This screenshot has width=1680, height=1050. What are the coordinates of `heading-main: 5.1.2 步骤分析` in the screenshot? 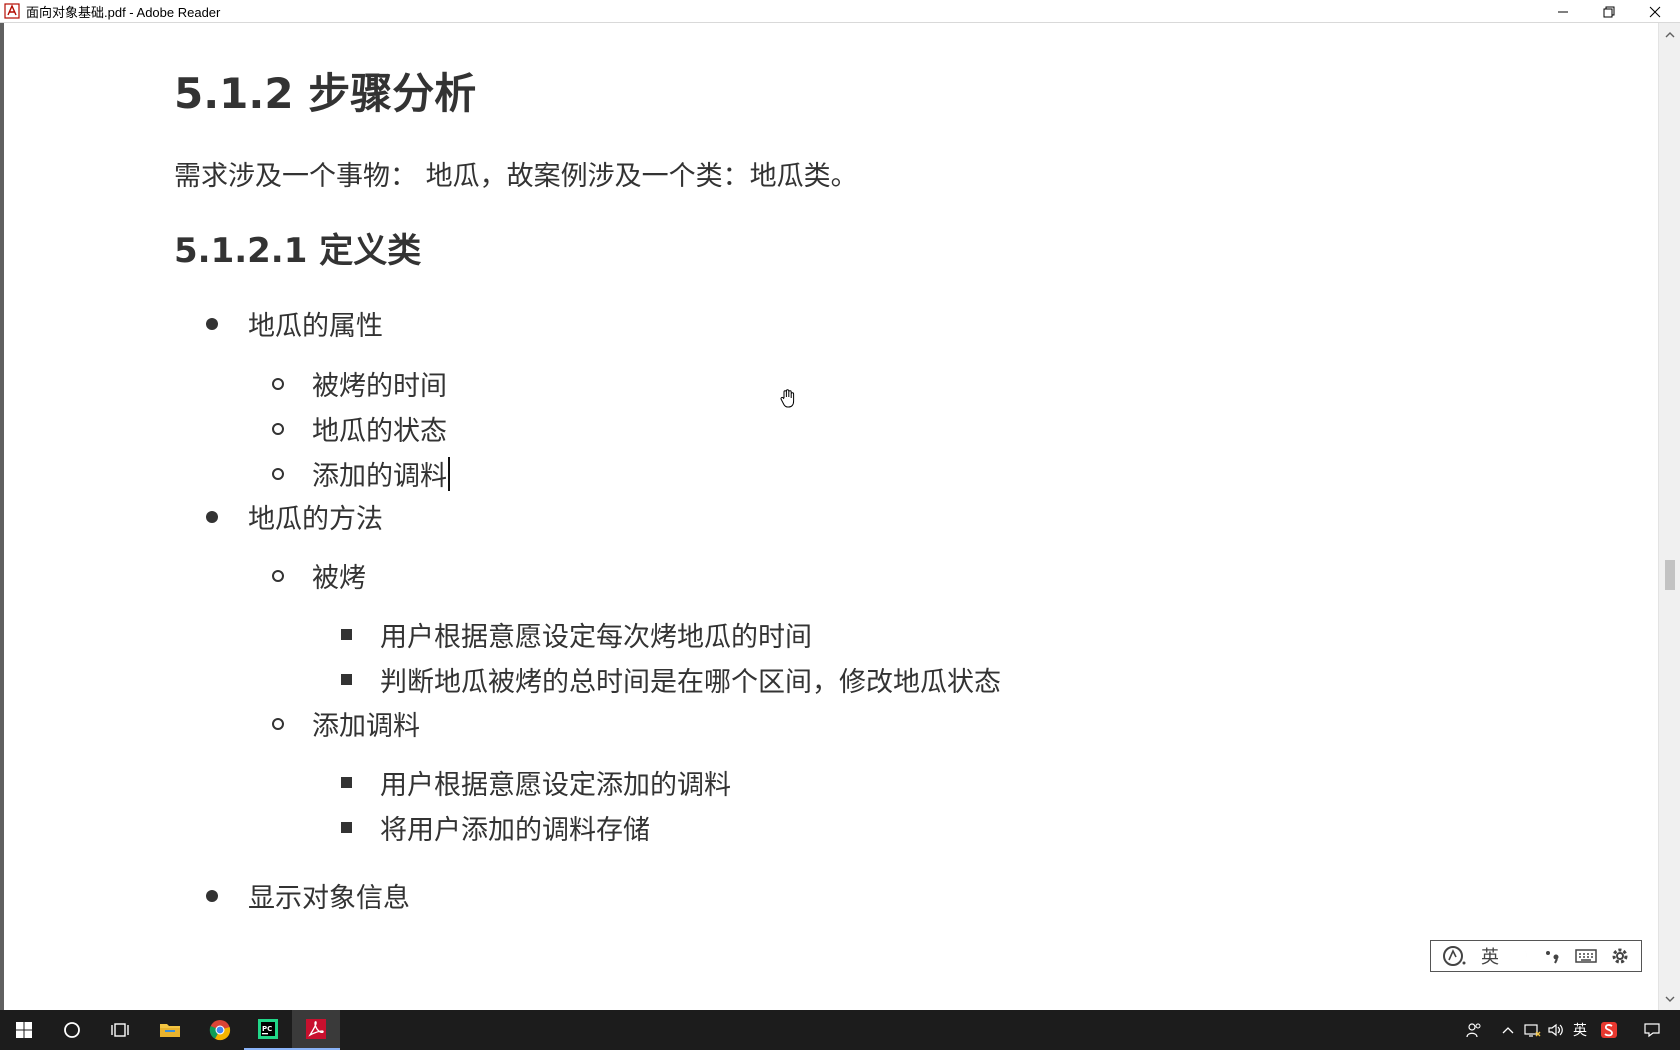 It's located at (325, 93).